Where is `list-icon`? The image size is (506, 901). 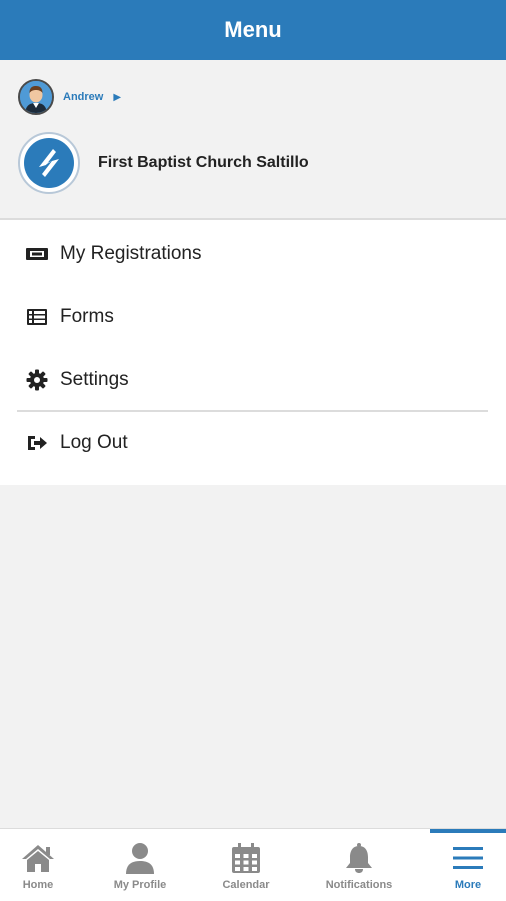 list-icon is located at coordinates (37, 317).